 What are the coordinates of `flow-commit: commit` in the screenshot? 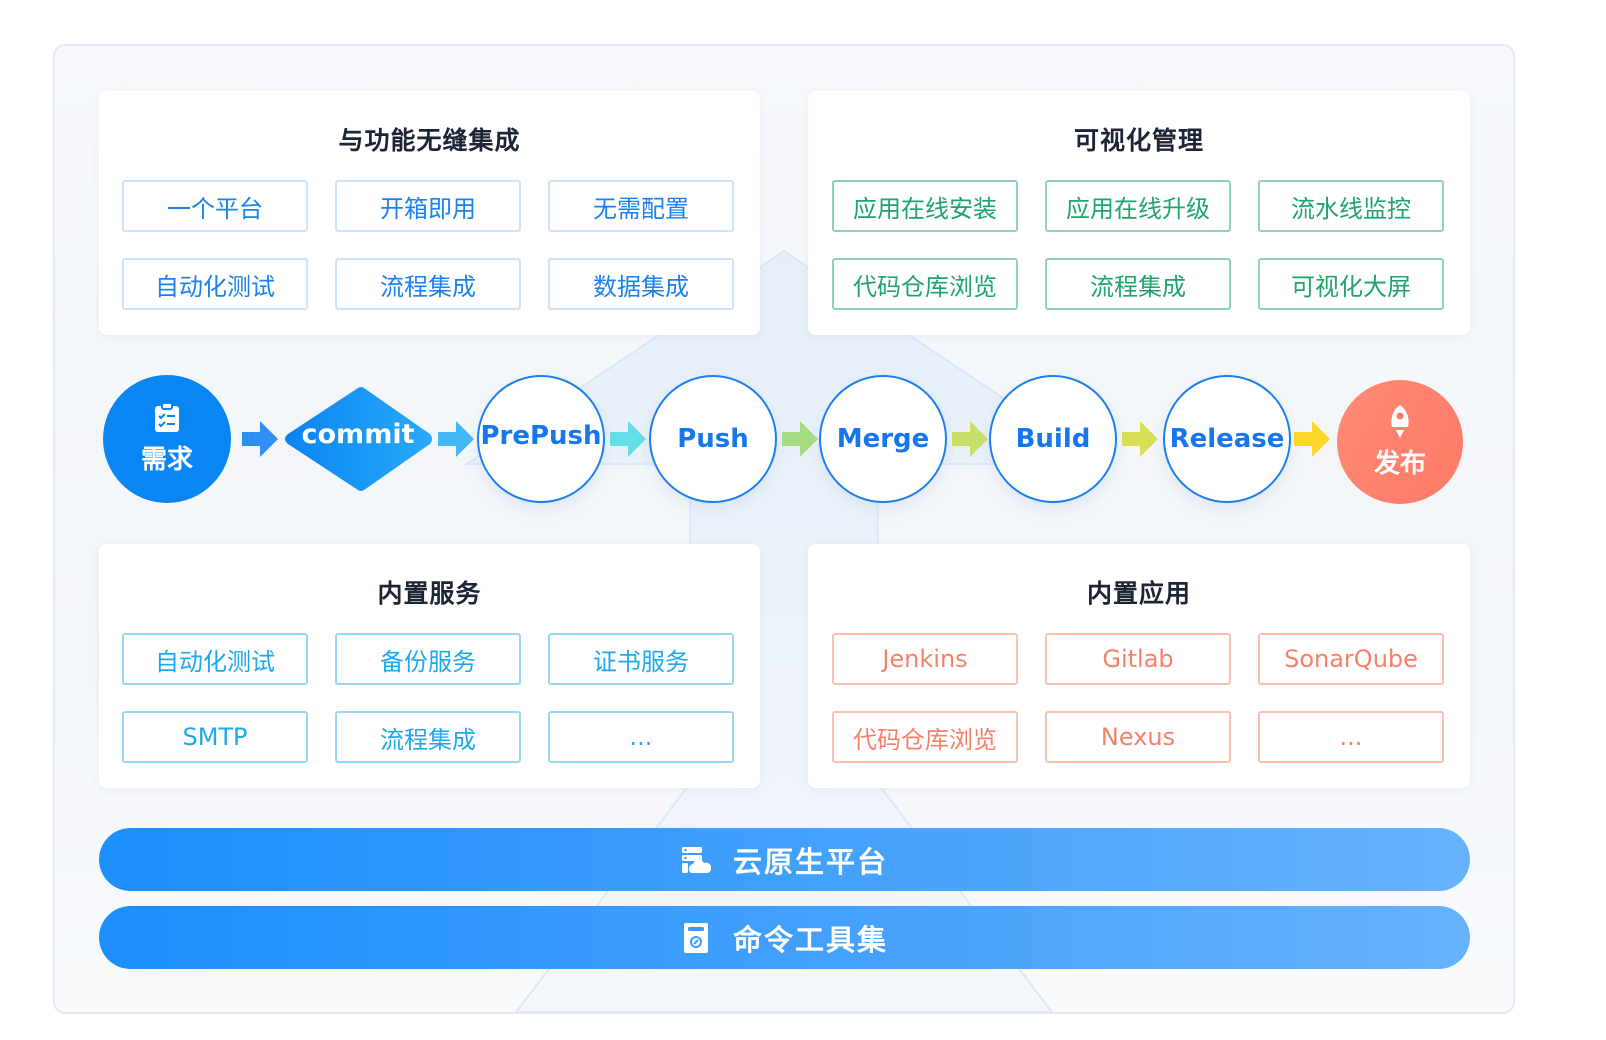 It's located at (358, 439).